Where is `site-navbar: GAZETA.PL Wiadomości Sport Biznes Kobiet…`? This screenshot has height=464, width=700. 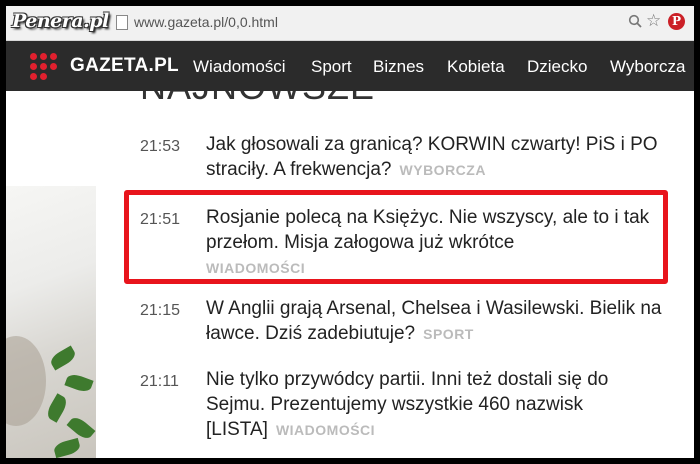 site-navbar: GAZETA.PL Wiadomości Sport Biznes Kobiet… is located at coordinates (350, 66).